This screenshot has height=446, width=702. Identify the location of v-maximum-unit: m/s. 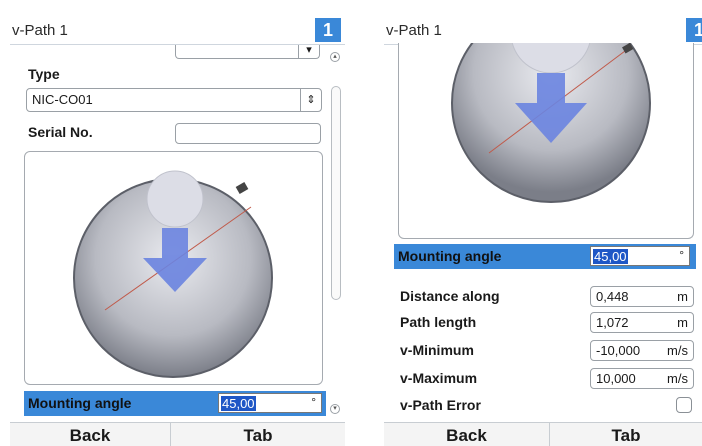
(677, 378).